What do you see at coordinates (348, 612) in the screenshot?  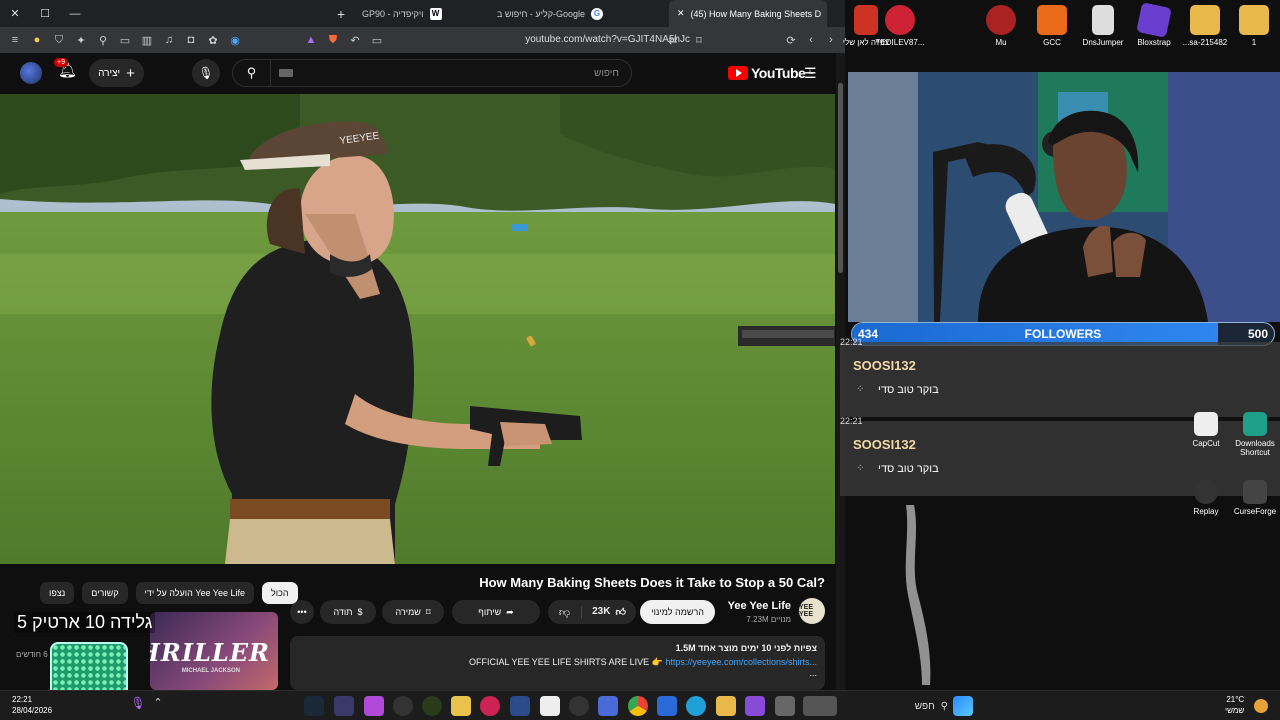 I see `thanks-button: תודה $` at bounding box center [348, 612].